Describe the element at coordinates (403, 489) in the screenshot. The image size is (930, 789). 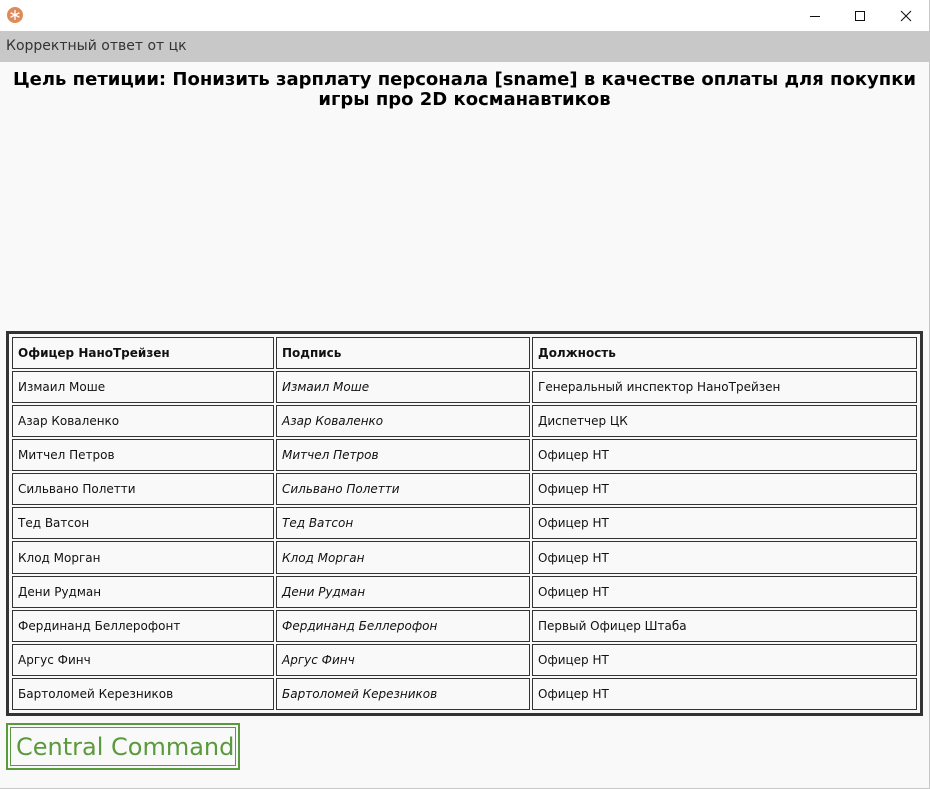
I see `signature-cell: Сильвано Полетти` at that location.